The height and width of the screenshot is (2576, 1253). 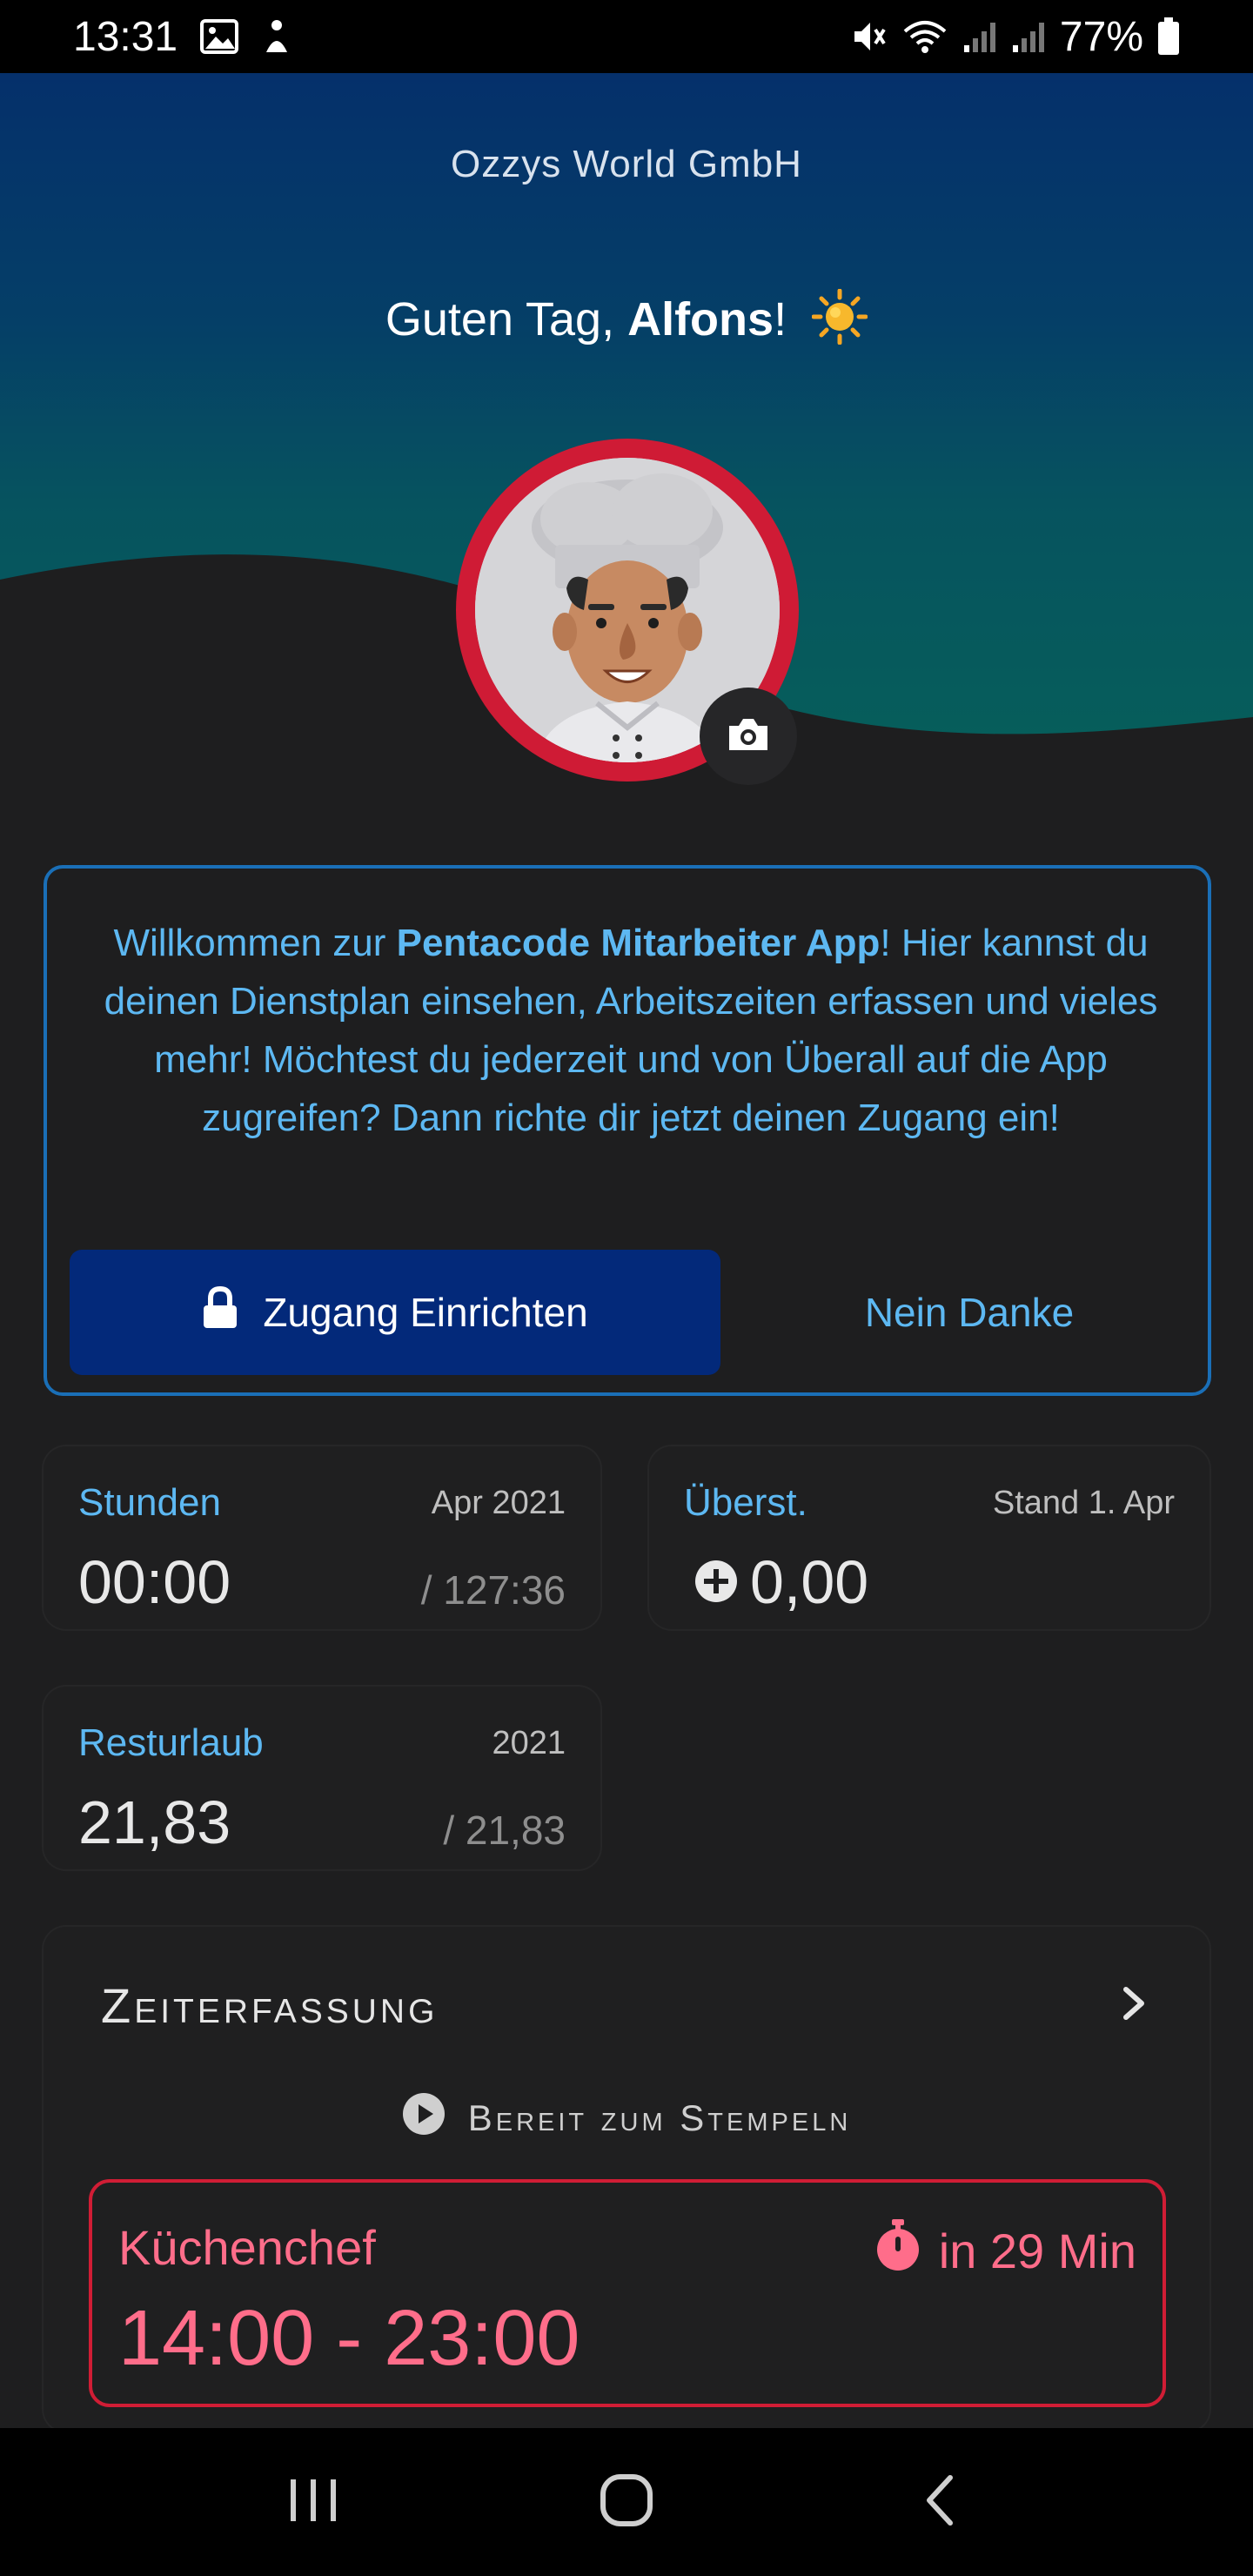 I want to click on shift-countdown: in 29 Min, so click(x=1005, y=2251).